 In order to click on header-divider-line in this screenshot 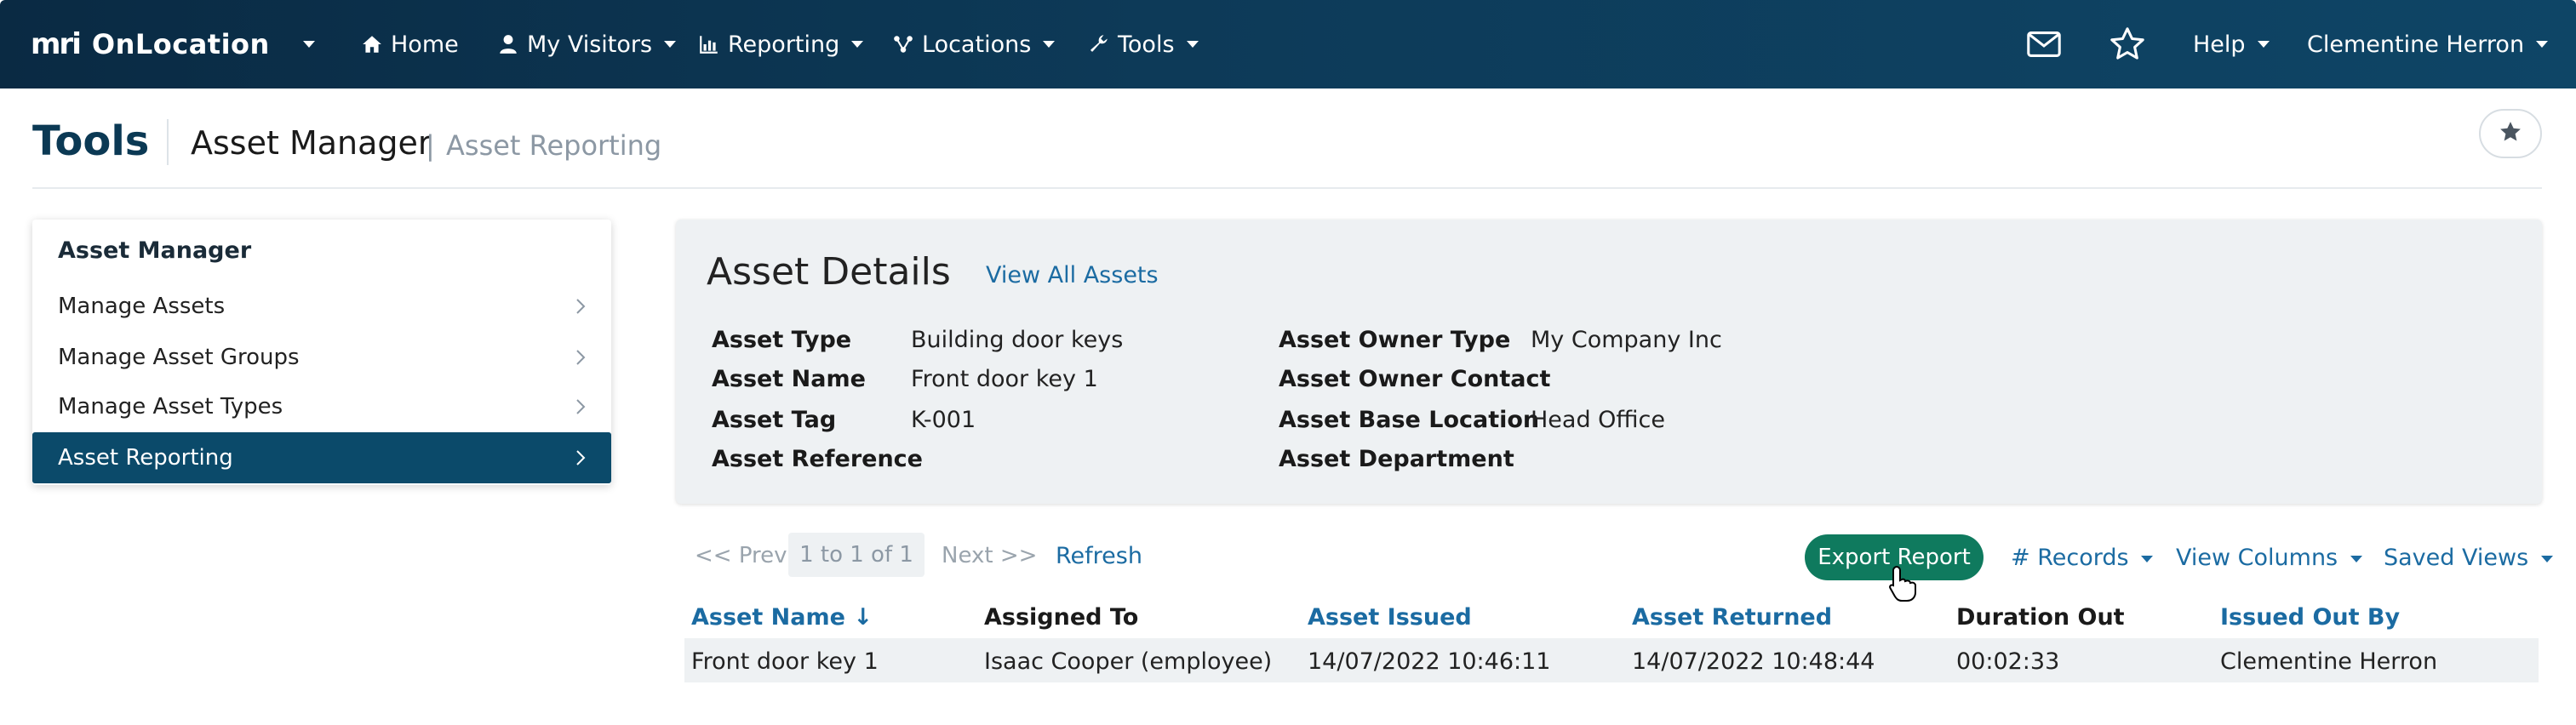, I will do `click(1287, 188)`.